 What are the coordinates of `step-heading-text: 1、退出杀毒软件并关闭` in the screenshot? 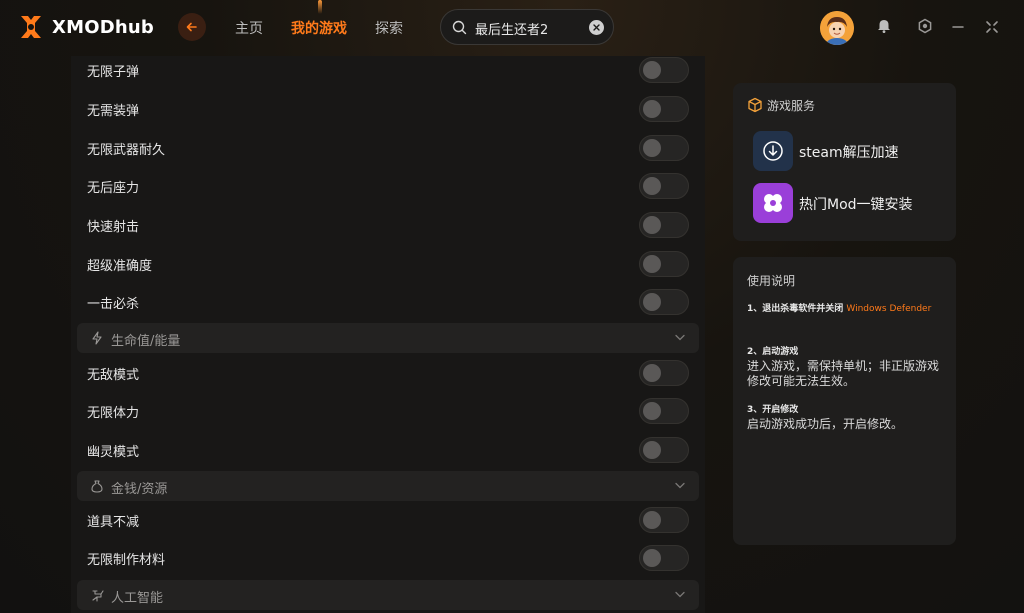 It's located at (795, 309).